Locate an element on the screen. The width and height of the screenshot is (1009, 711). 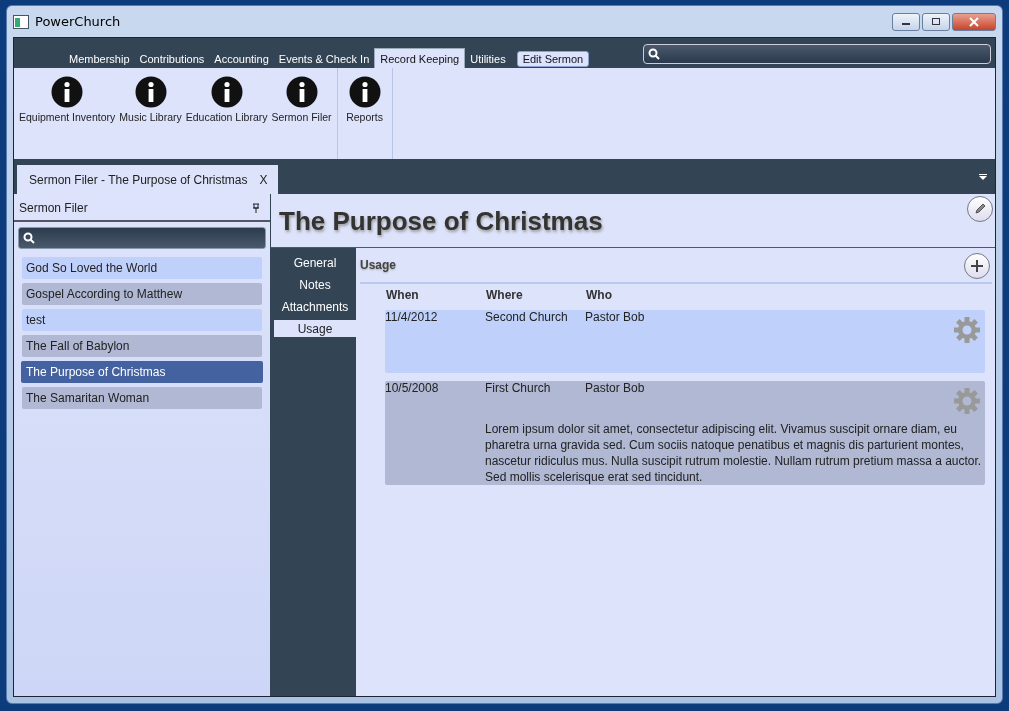
ribbon-button: Education Library is located at coordinates (226, 99).